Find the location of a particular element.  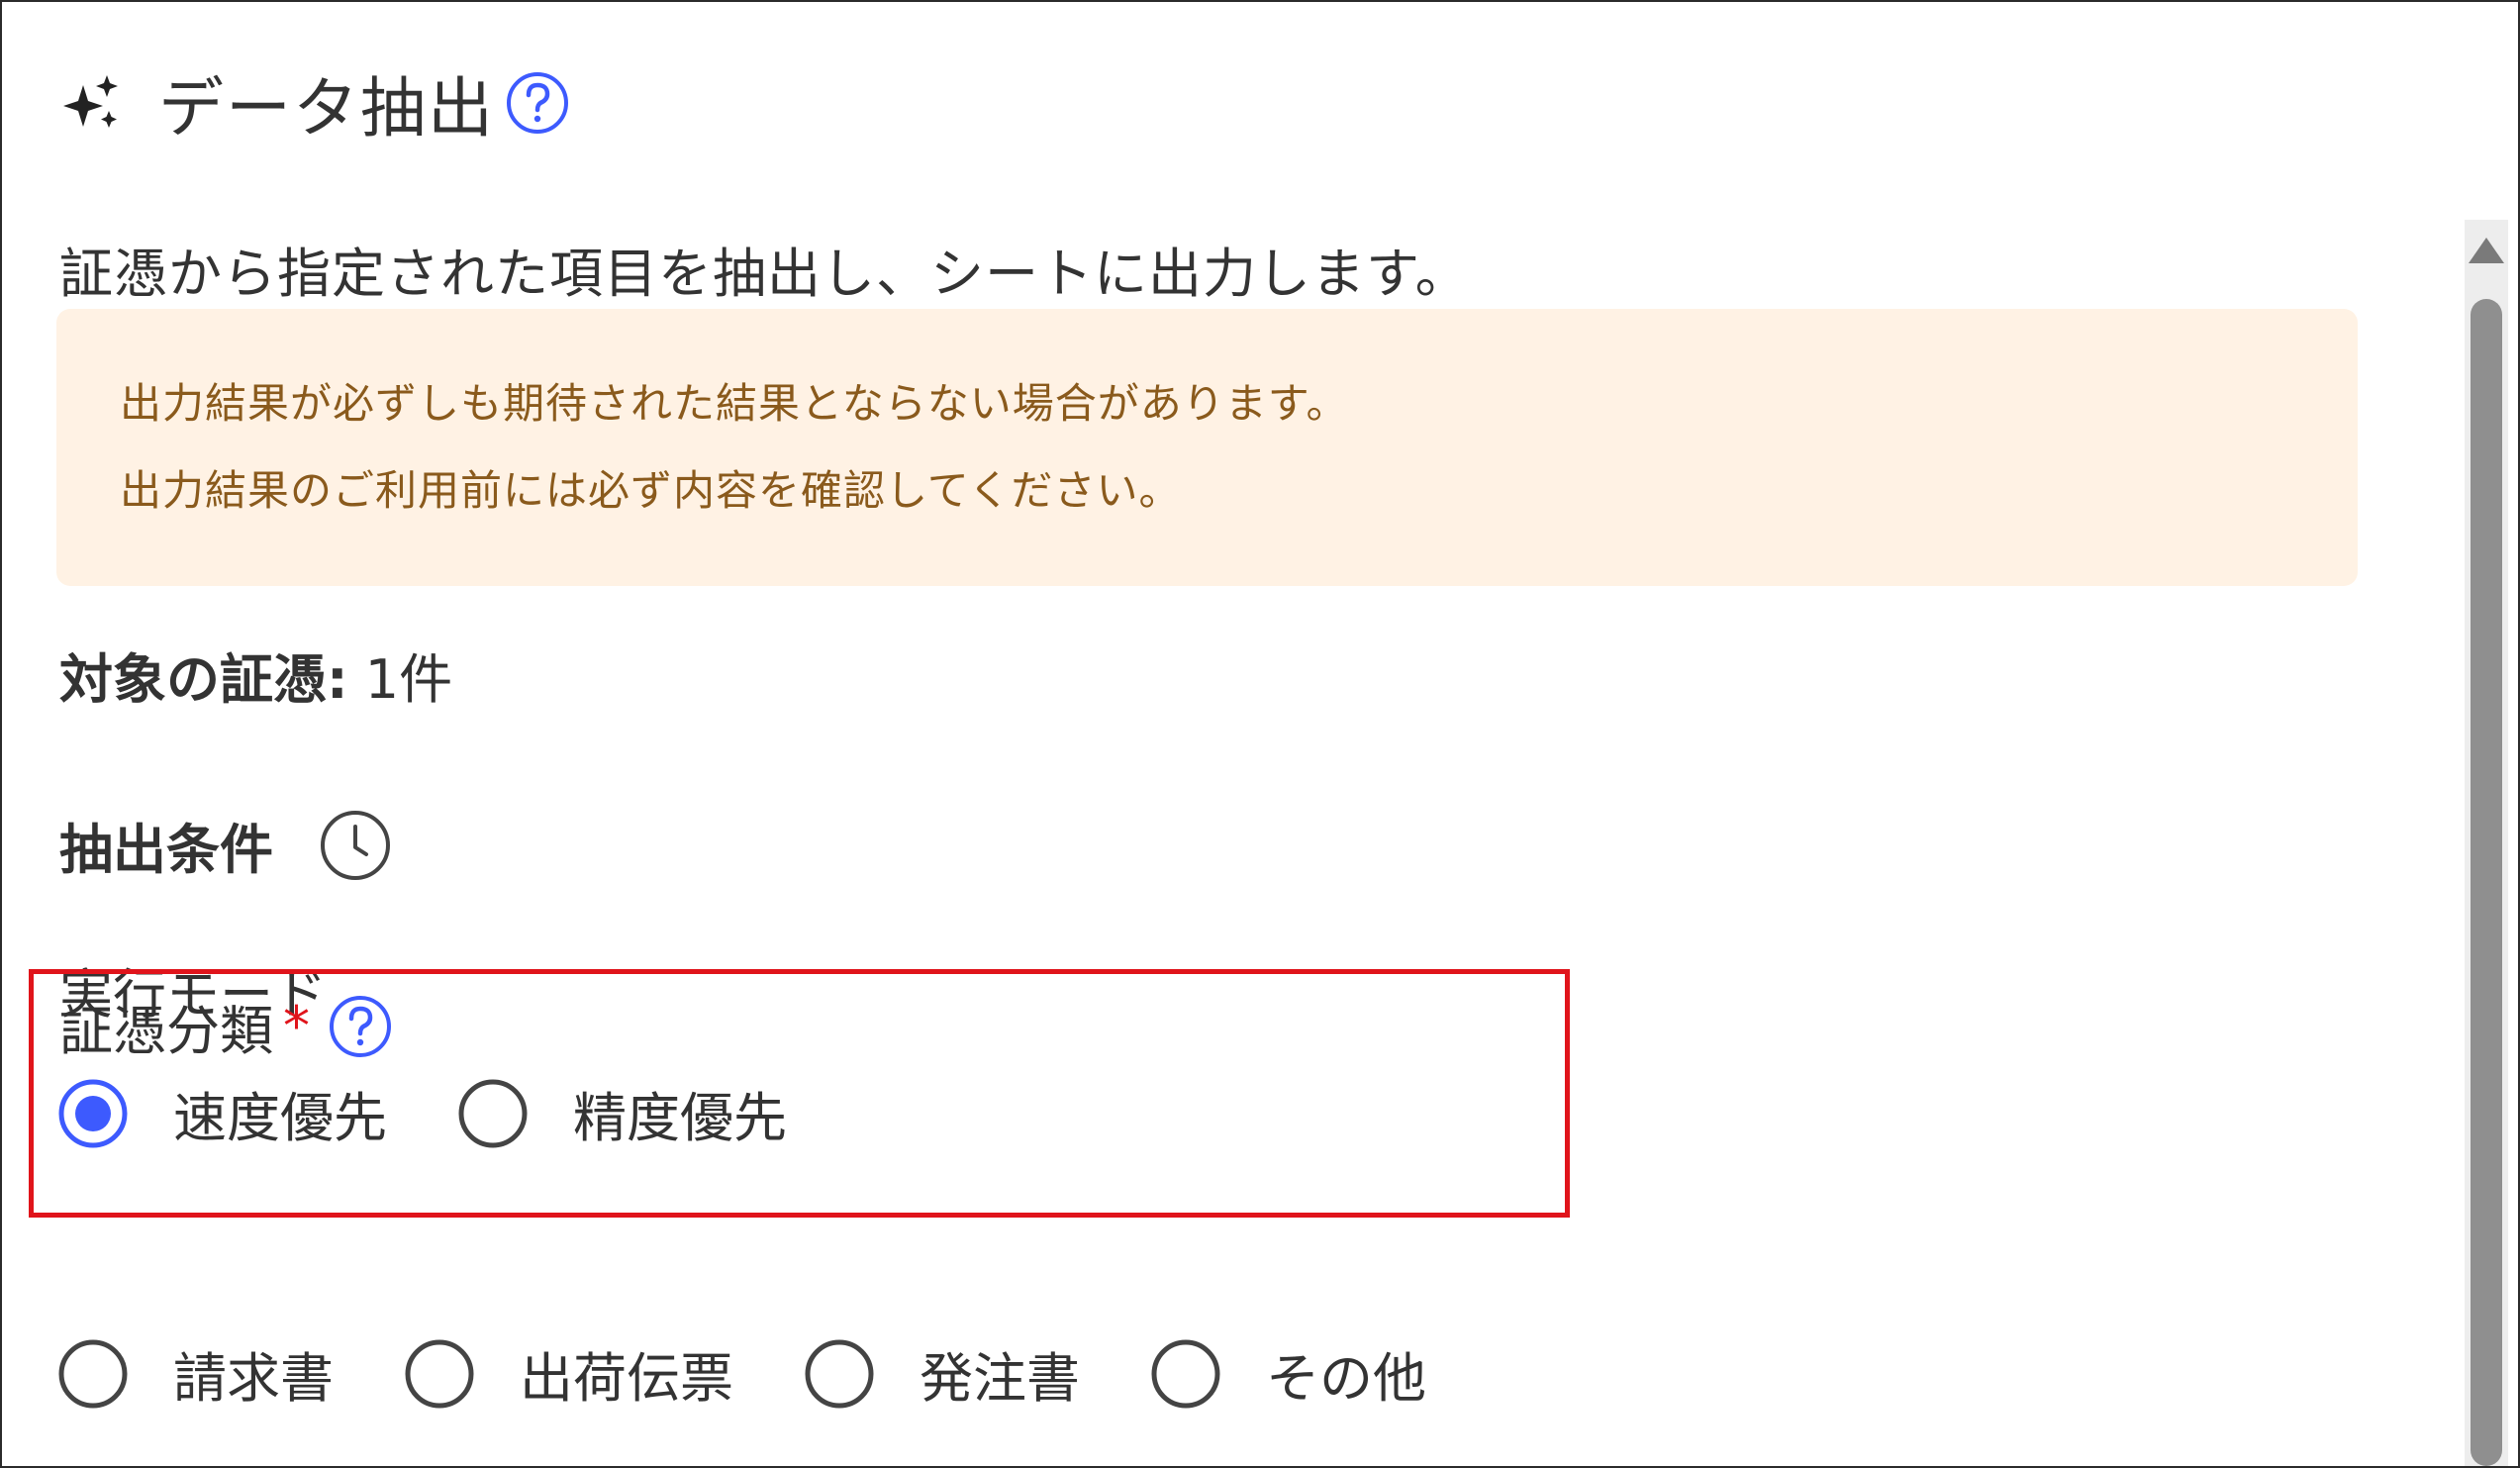

target-label: 対象の証憑: is located at coordinates (203, 679).